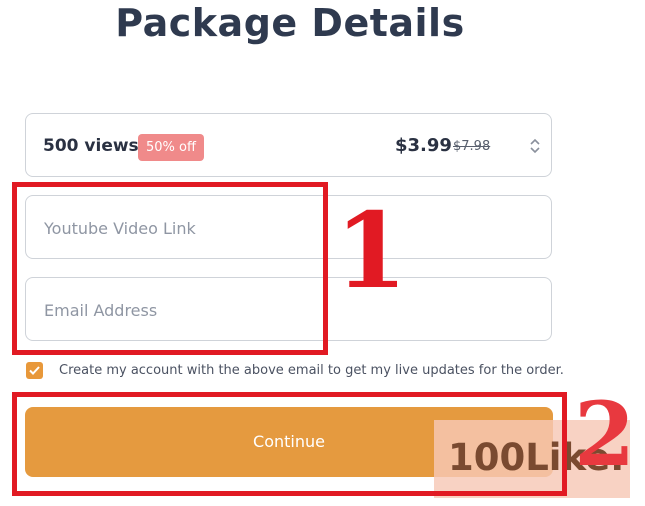  Describe the element at coordinates (423, 145) in the screenshot. I see `package-price: $3.99` at that location.